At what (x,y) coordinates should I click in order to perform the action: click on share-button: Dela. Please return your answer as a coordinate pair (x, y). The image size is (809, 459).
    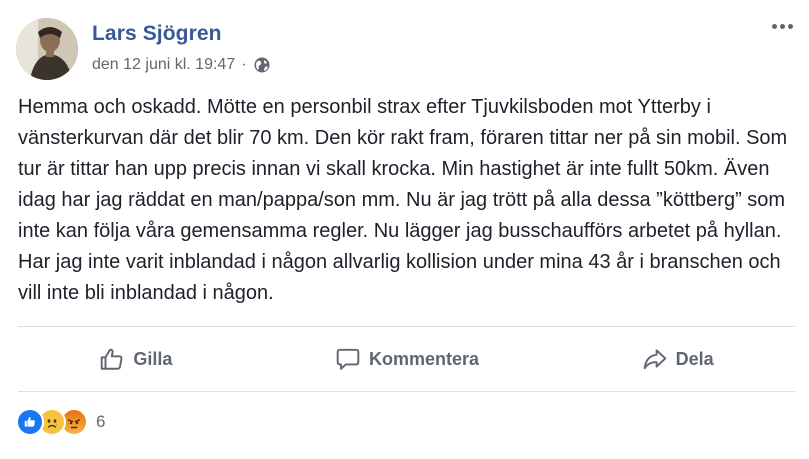
    Looking at the image, I should click on (678, 359).